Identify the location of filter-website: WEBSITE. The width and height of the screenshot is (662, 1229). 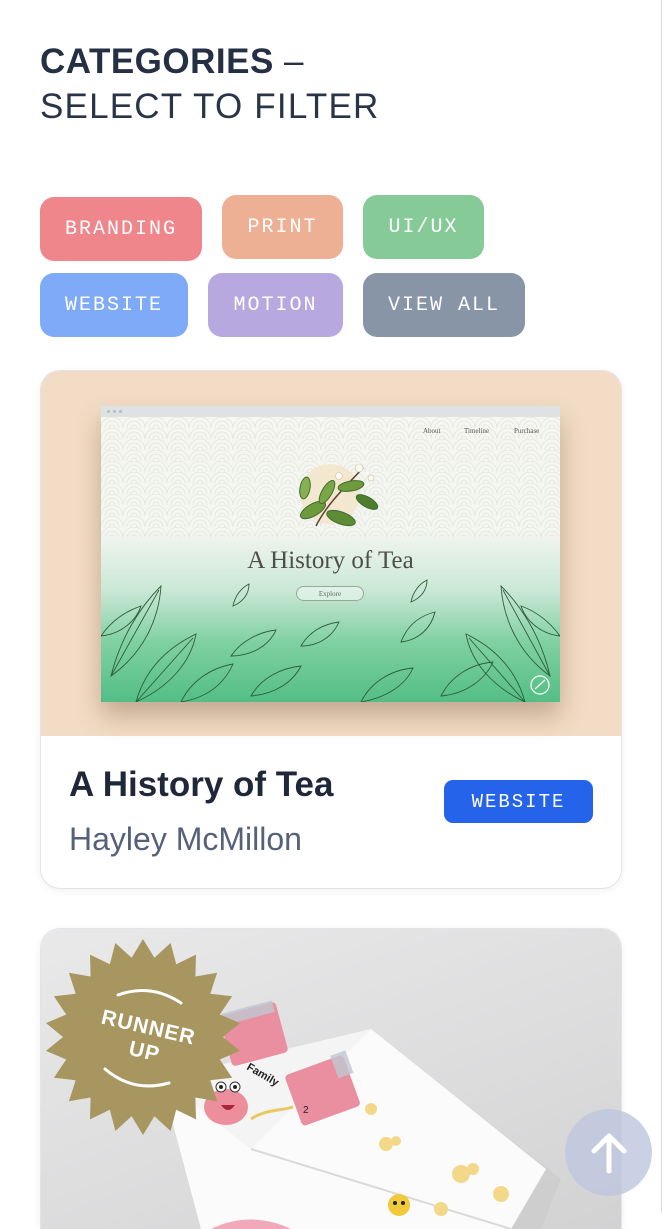
(114, 305).